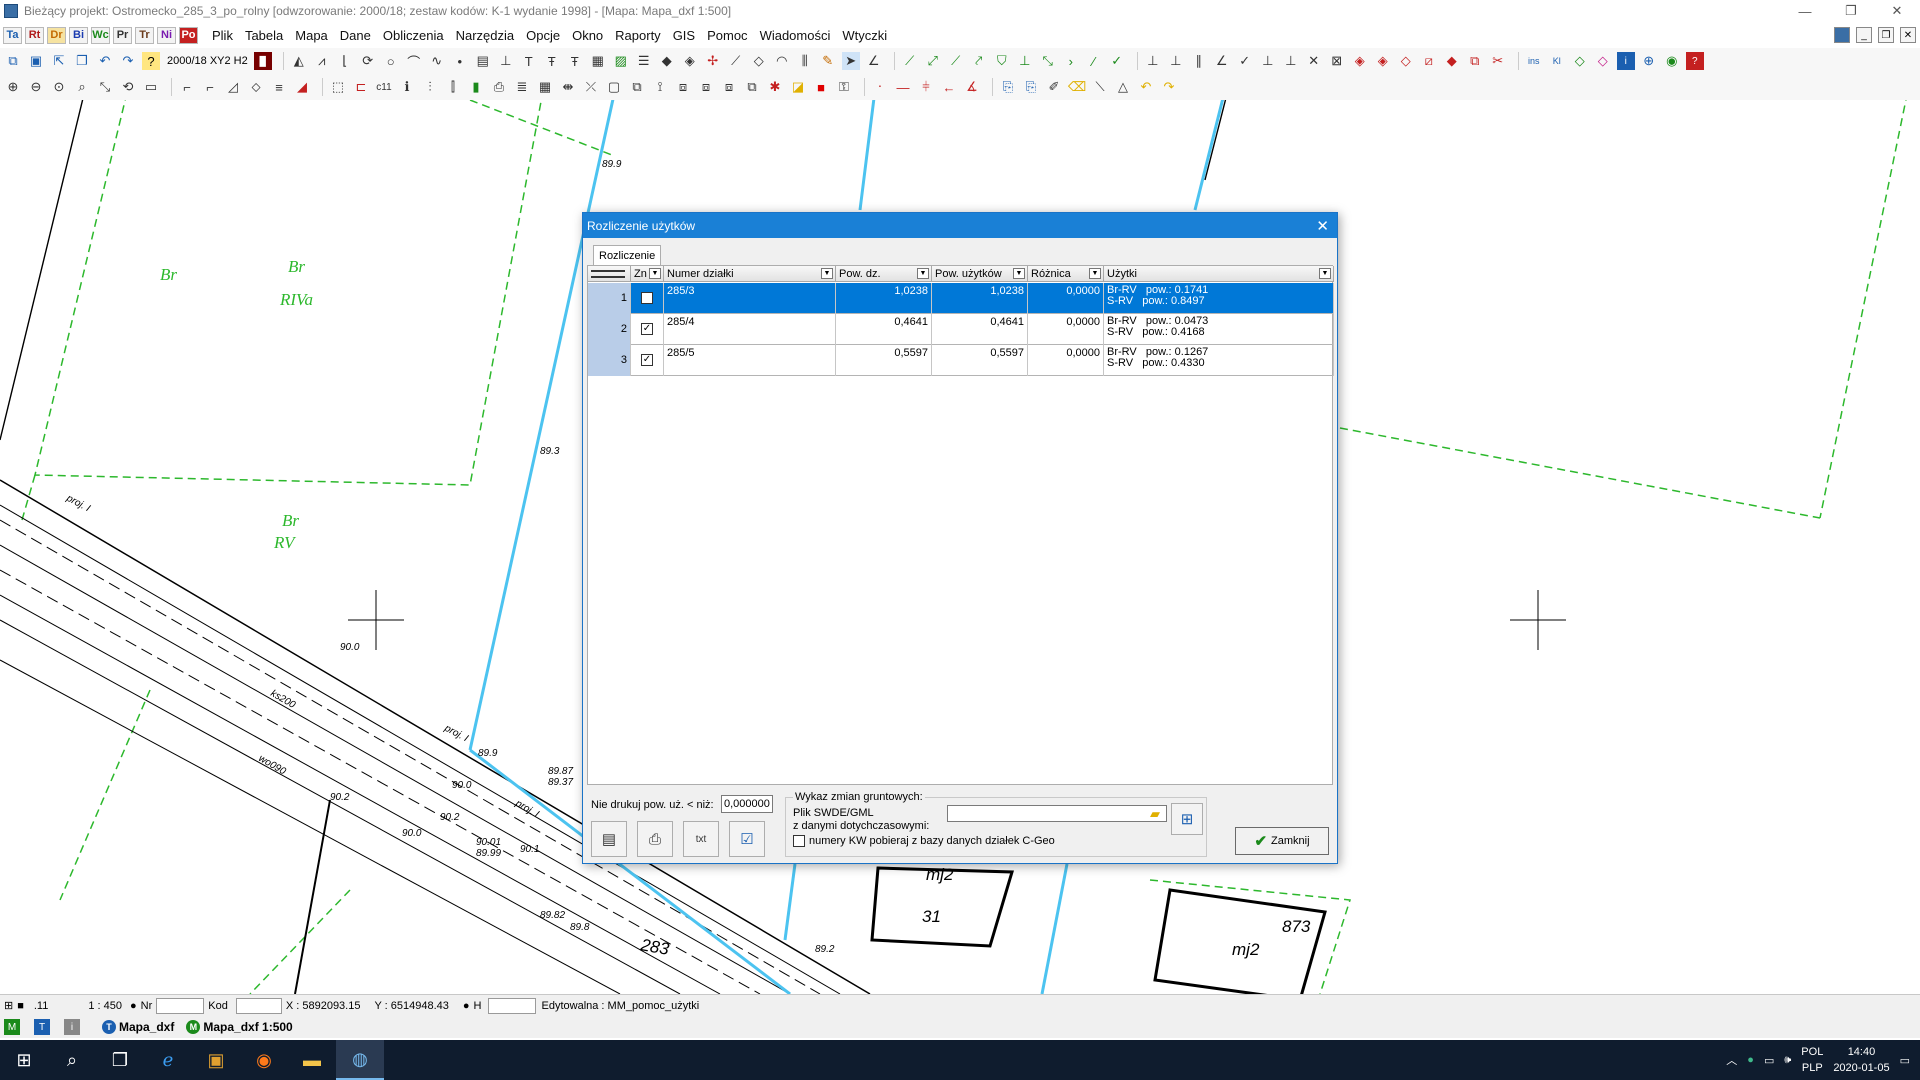  Describe the element at coordinates (750, 360) in the screenshot. I see `cell-numer: 285/5` at that location.